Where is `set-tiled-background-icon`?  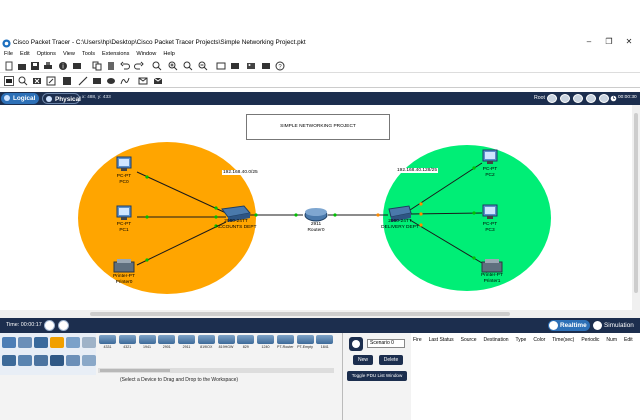 set-tiled-background-icon is located at coordinates (565, 98).